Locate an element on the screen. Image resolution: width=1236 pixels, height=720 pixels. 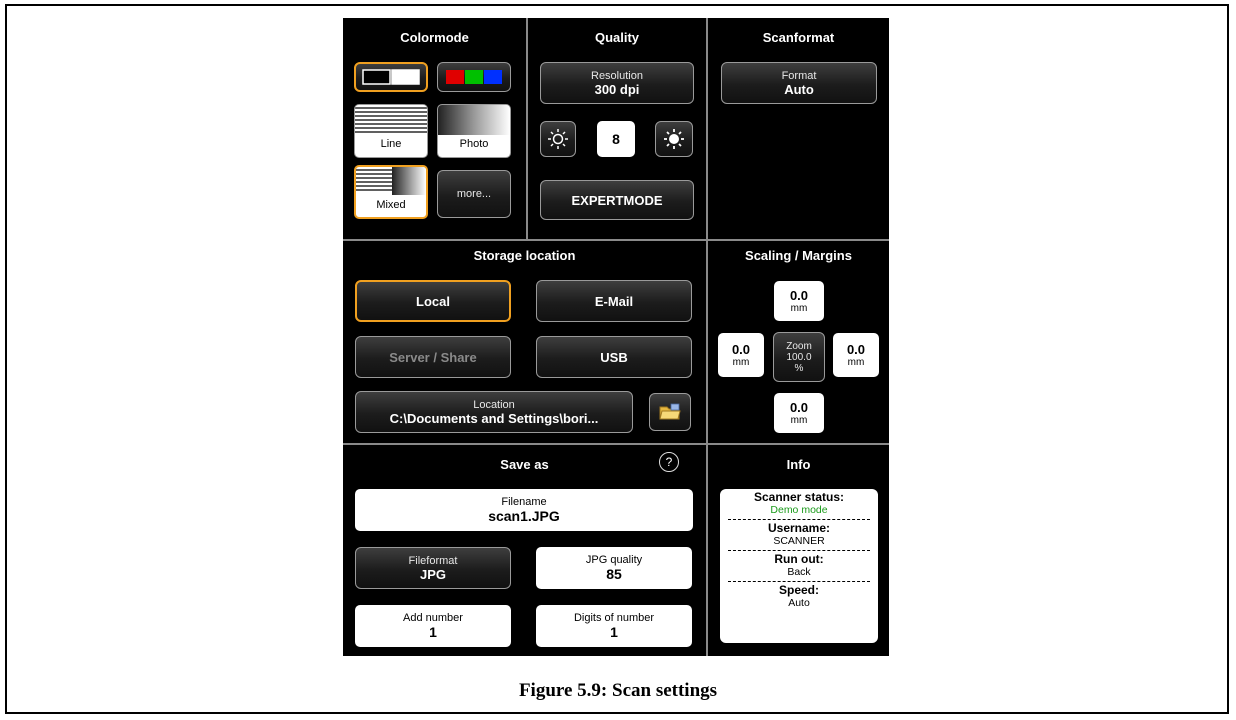
fileformat-value: JPG is located at coordinates (432, 574).